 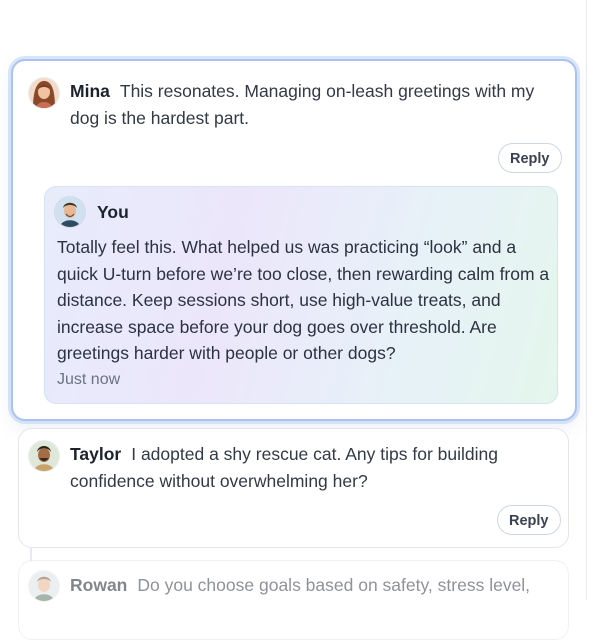 I want to click on comment-author: Rowan, so click(x=99, y=585).